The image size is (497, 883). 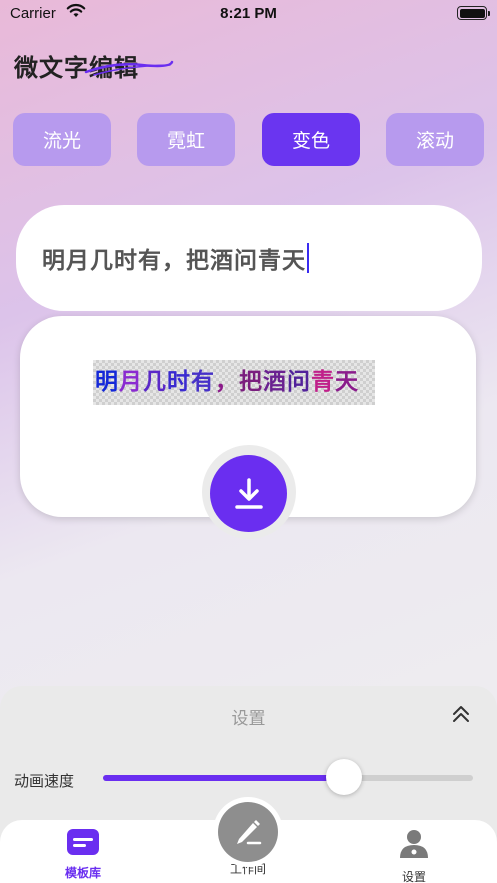 What do you see at coordinates (343, 777) in the screenshot?
I see `slider-thumb` at bounding box center [343, 777].